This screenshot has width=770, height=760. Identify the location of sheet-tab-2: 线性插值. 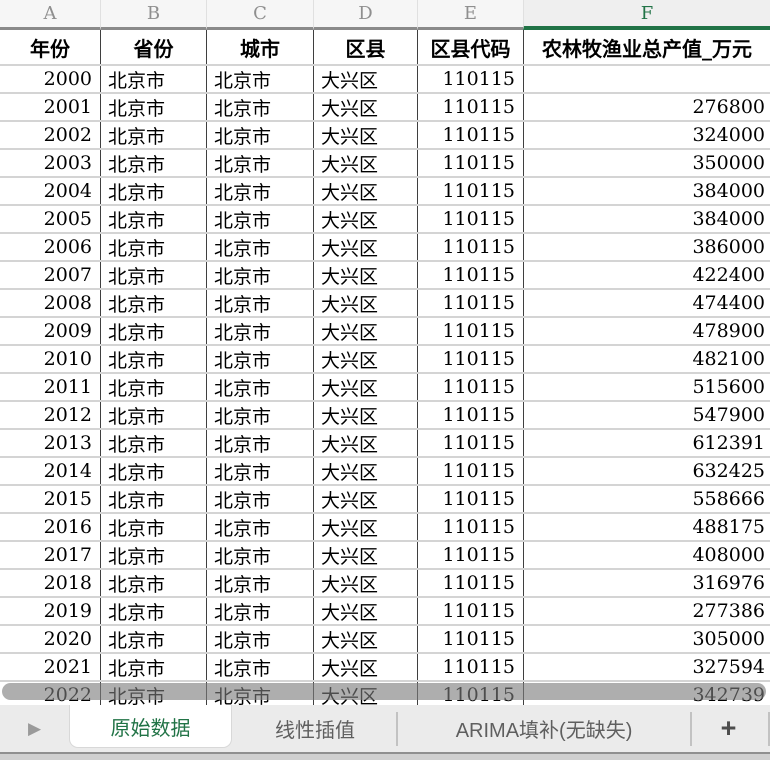
(315, 728).